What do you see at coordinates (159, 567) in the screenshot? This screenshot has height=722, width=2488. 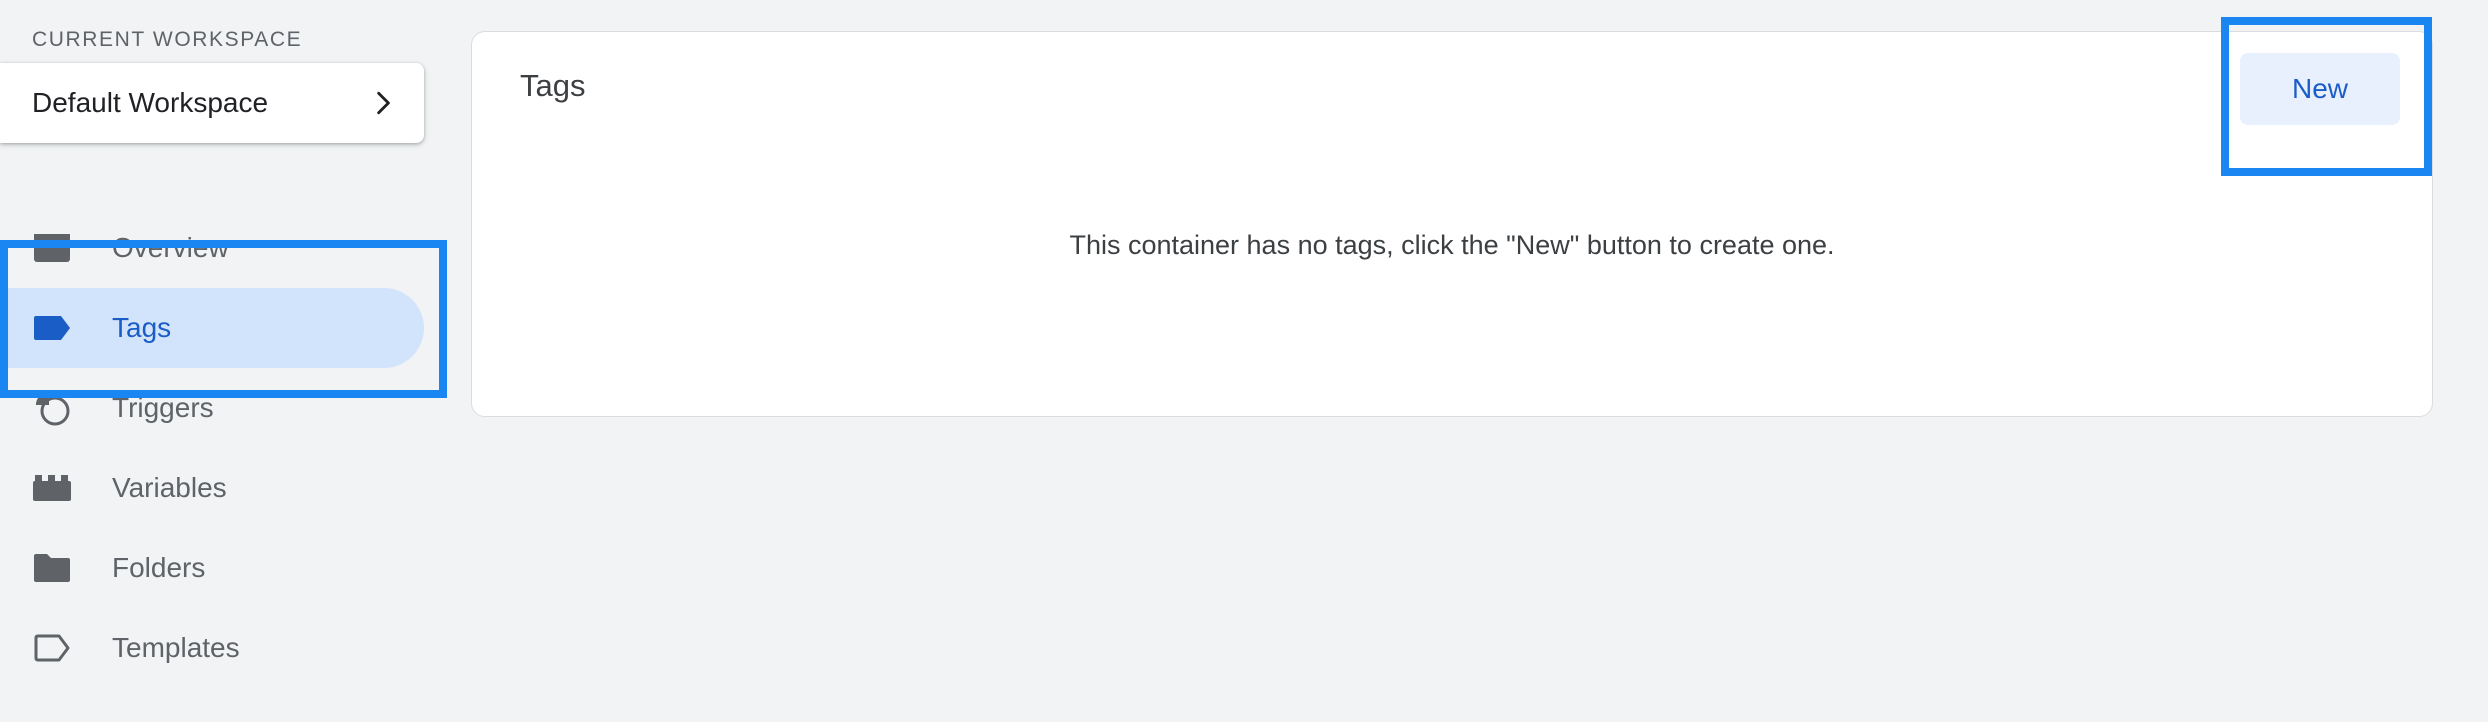 I see `sidebar-item-label: Folders` at bounding box center [159, 567].